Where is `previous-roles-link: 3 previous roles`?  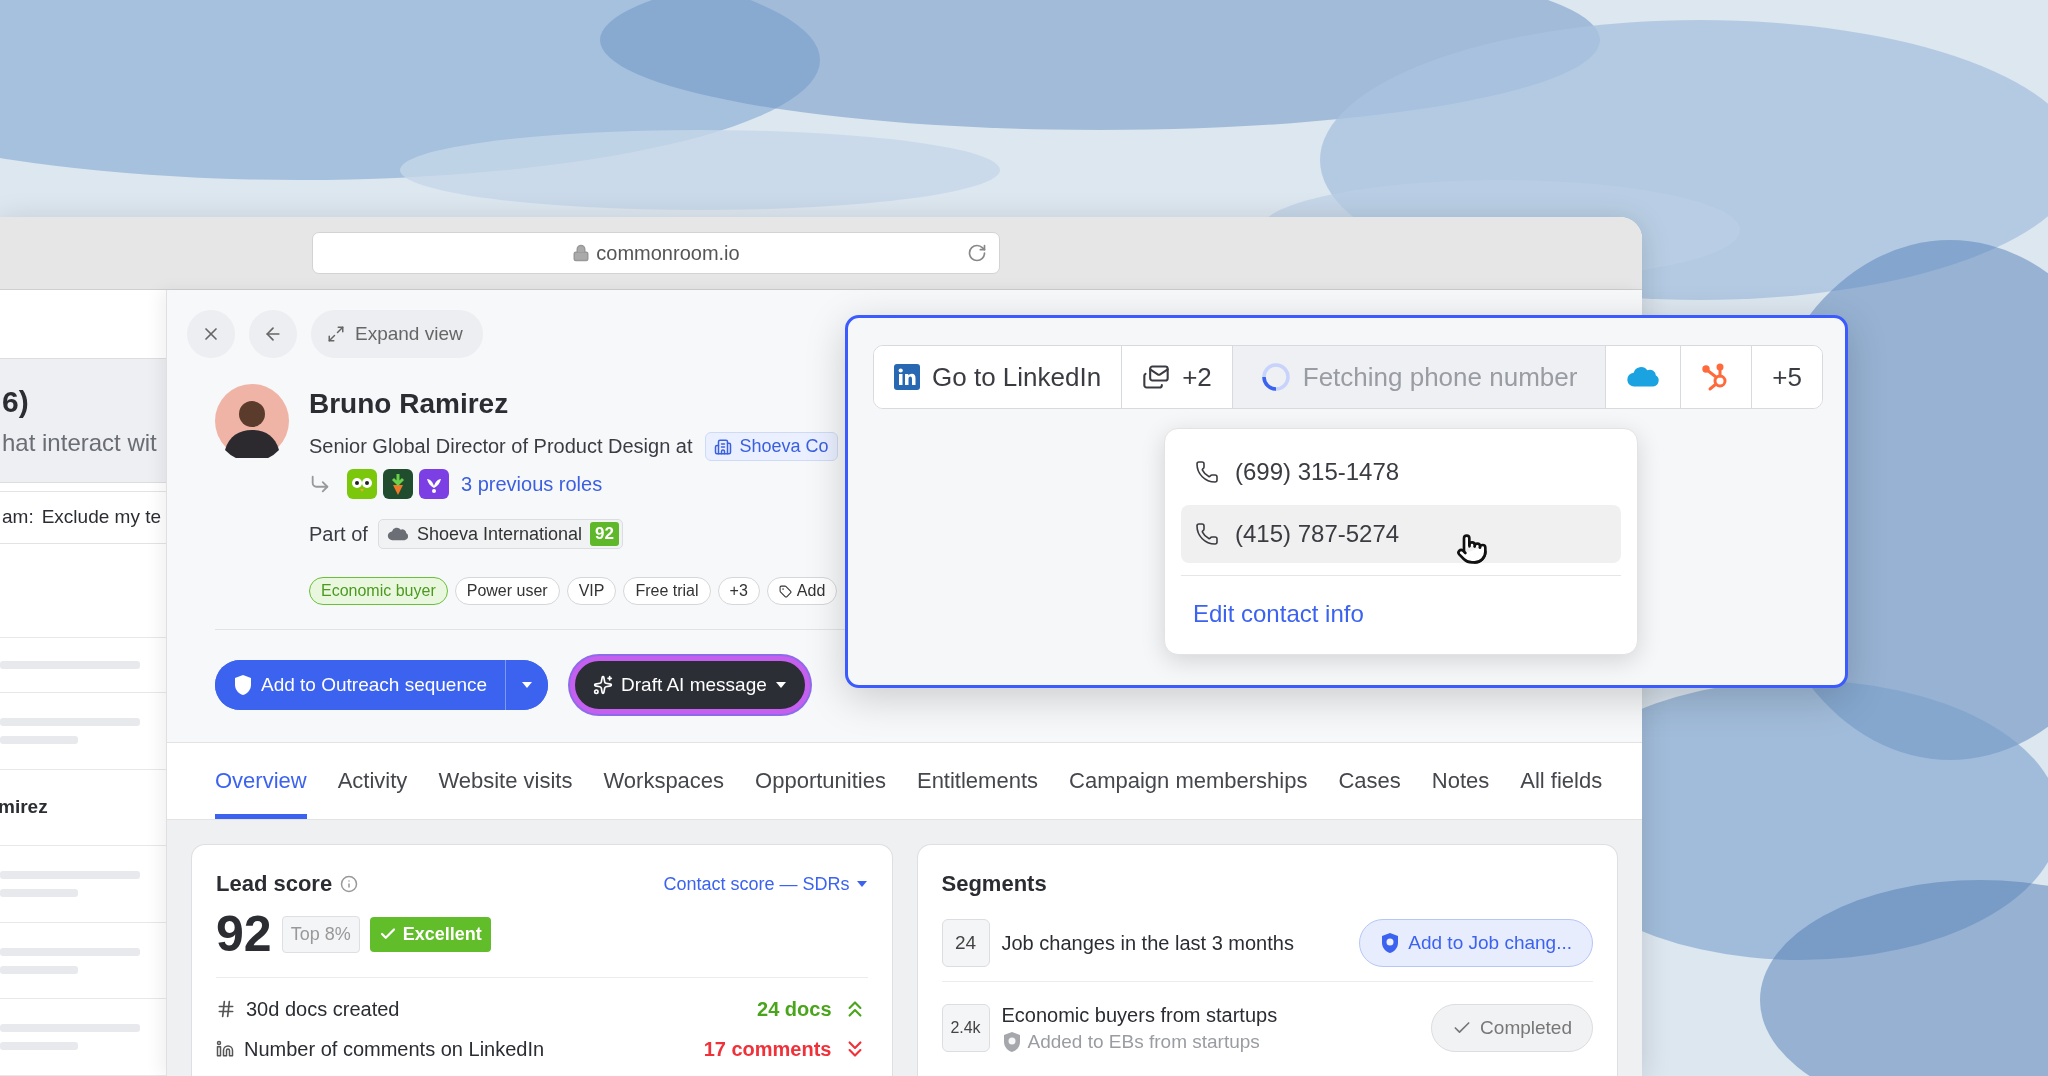 previous-roles-link: 3 previous roles is located at coordinates (532, 484).